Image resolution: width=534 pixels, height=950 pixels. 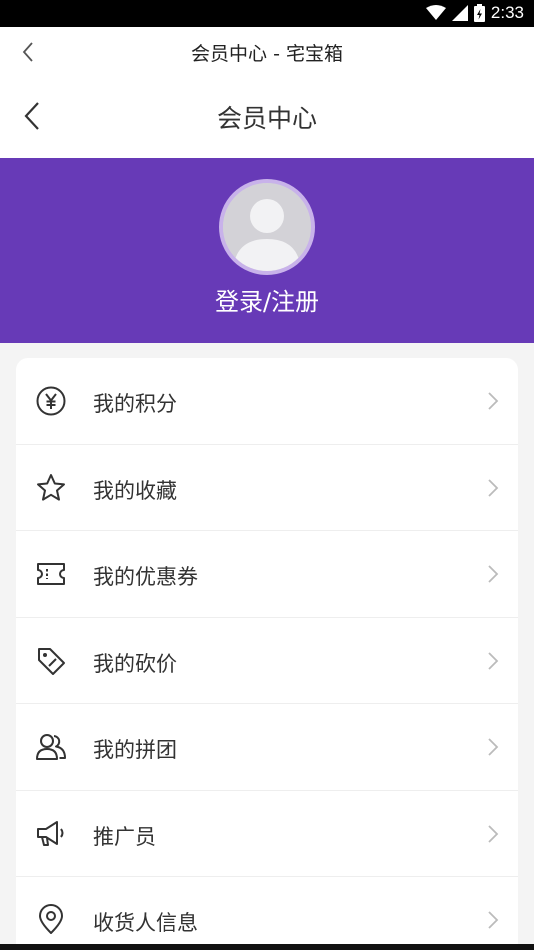 I want to click on menu-item-address: 收货人信息, so click(x=267, y=913).